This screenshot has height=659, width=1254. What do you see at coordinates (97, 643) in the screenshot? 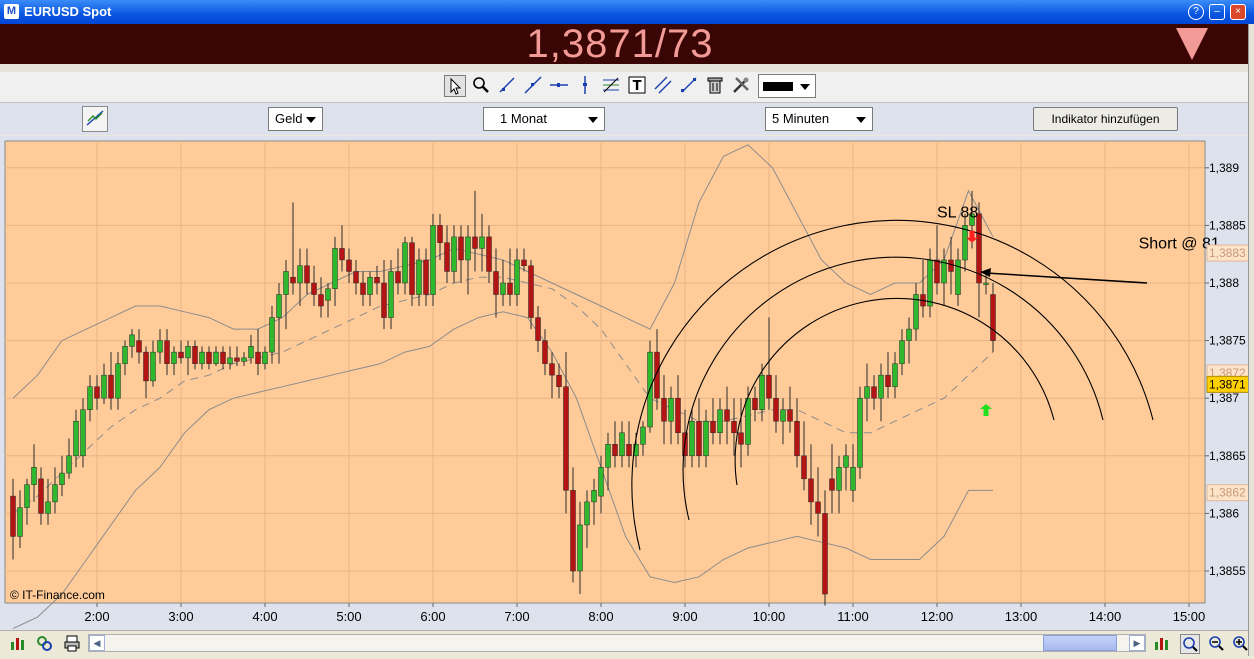
I see `scroll-left-icon: ◀` at bounding box center [97, 643].